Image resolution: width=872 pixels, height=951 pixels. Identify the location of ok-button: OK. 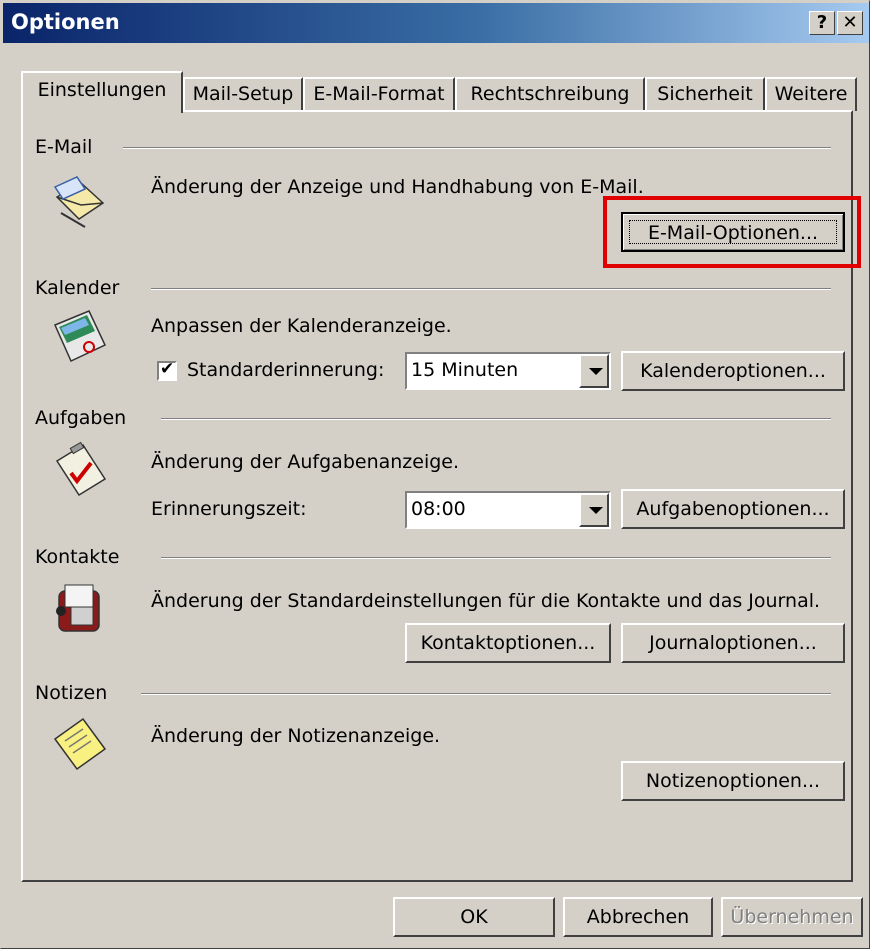
(474, 917).